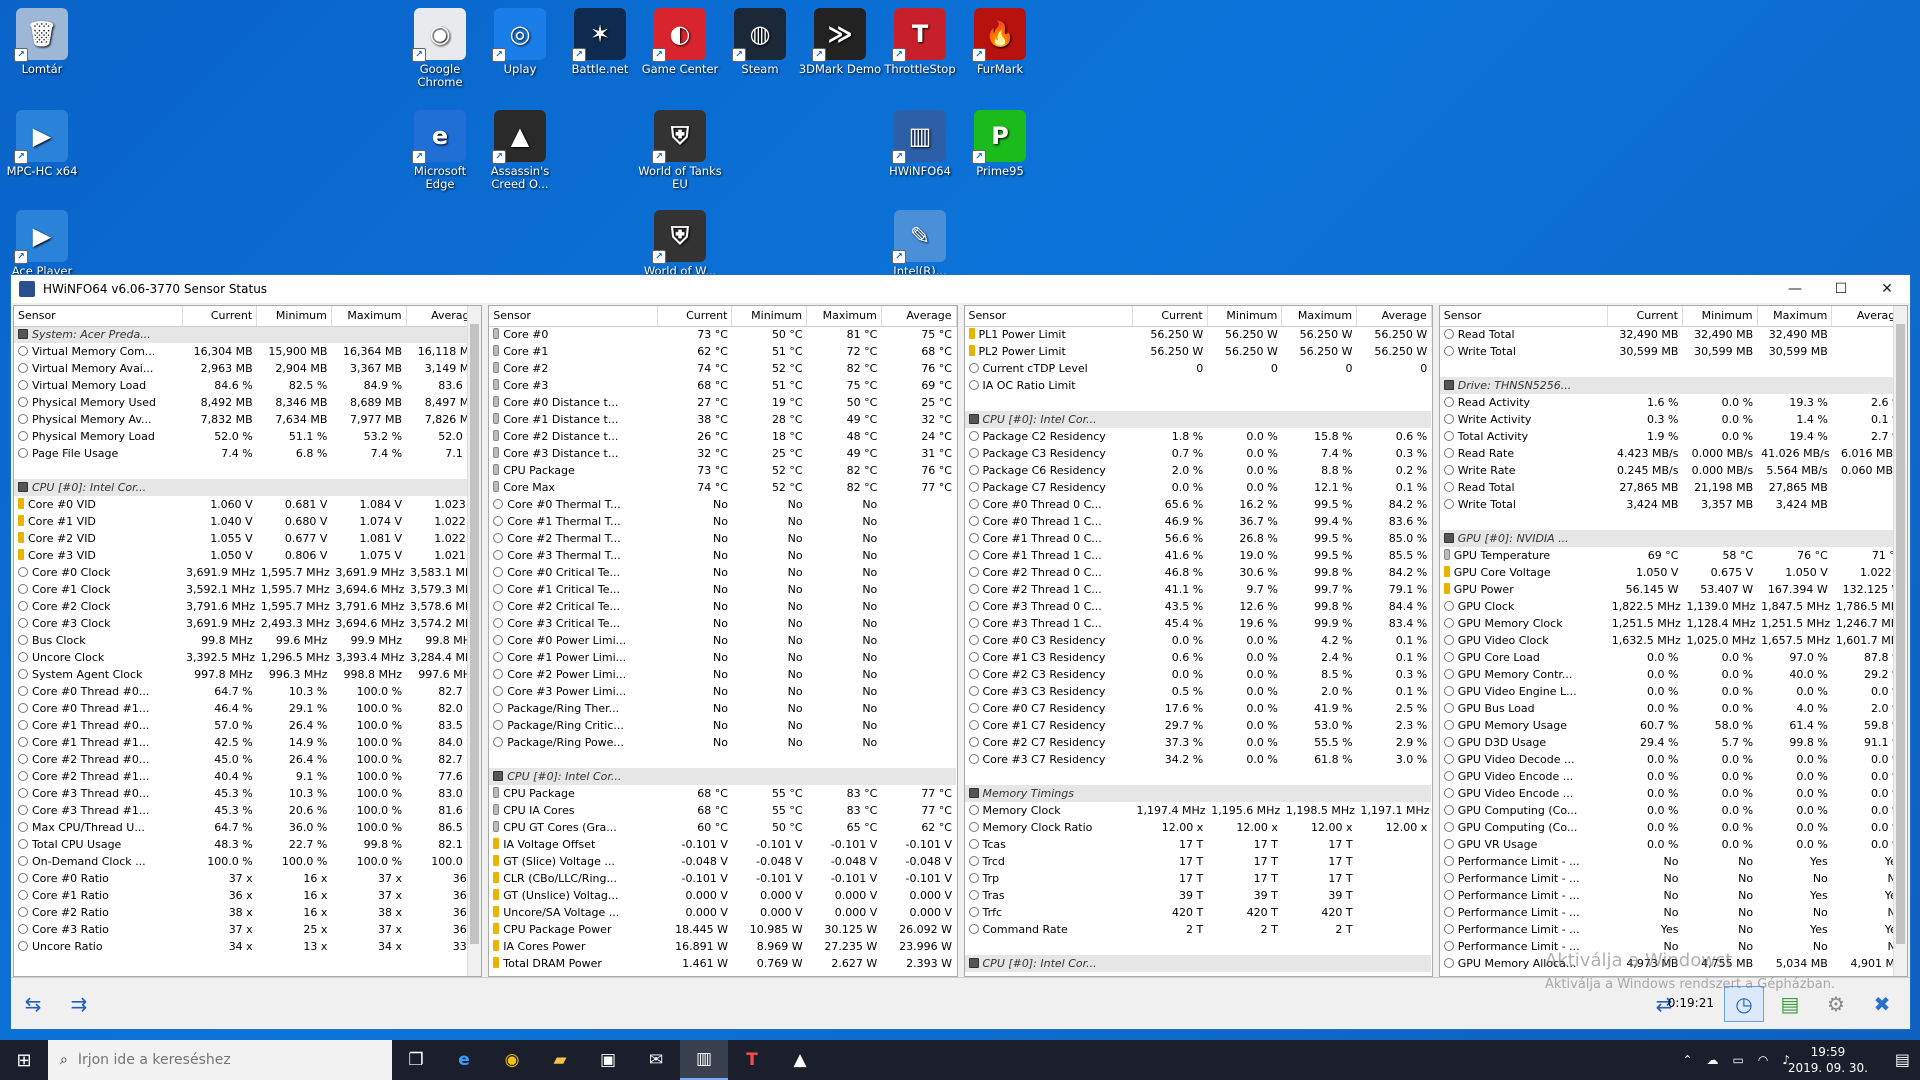  I want to click on column-header-average: Average, so click(919, 316).